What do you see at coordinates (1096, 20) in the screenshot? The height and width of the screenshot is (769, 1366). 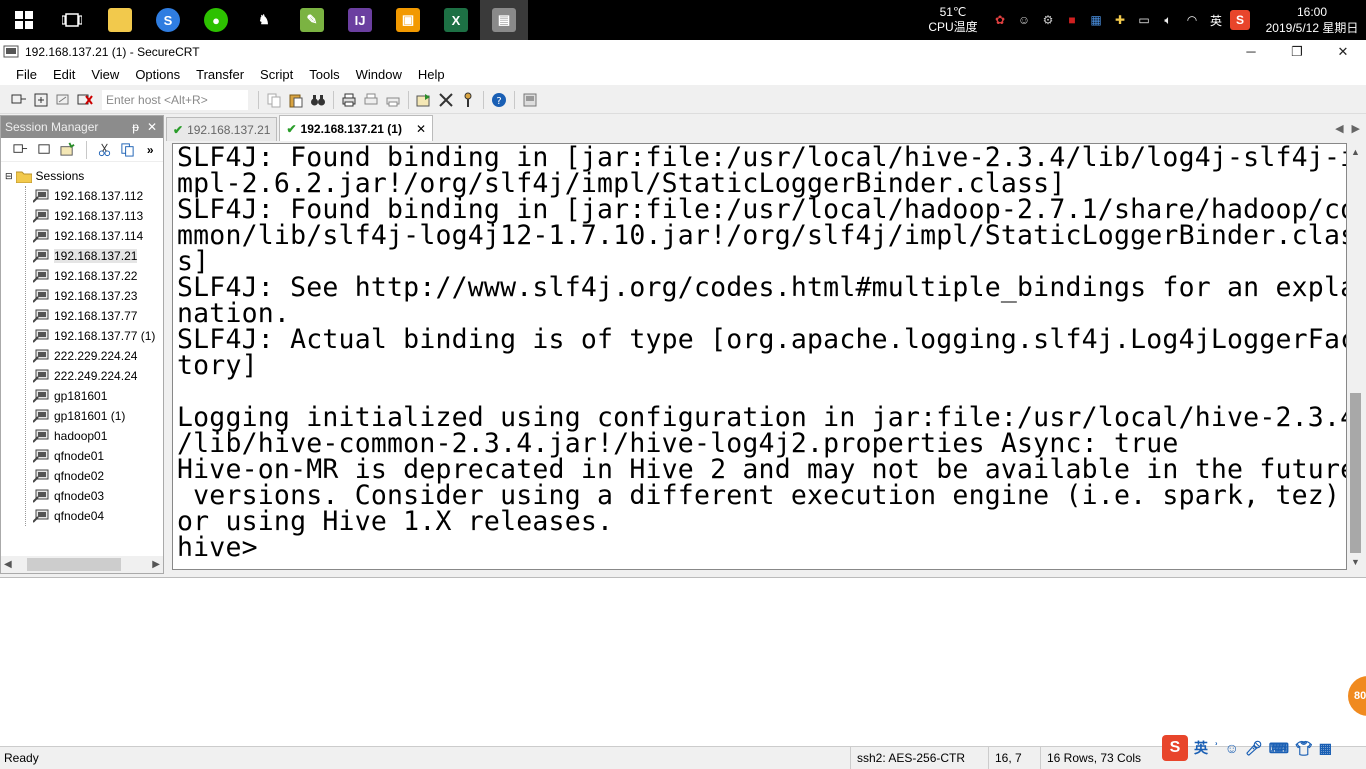 I see `tray-app-icon: ▦` at bounding box center [1096, 20].